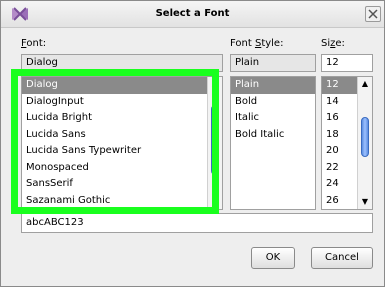 Image resolution: width=385 pixels, height=287 pixels. I want to click on close-button, so click(373, 14).